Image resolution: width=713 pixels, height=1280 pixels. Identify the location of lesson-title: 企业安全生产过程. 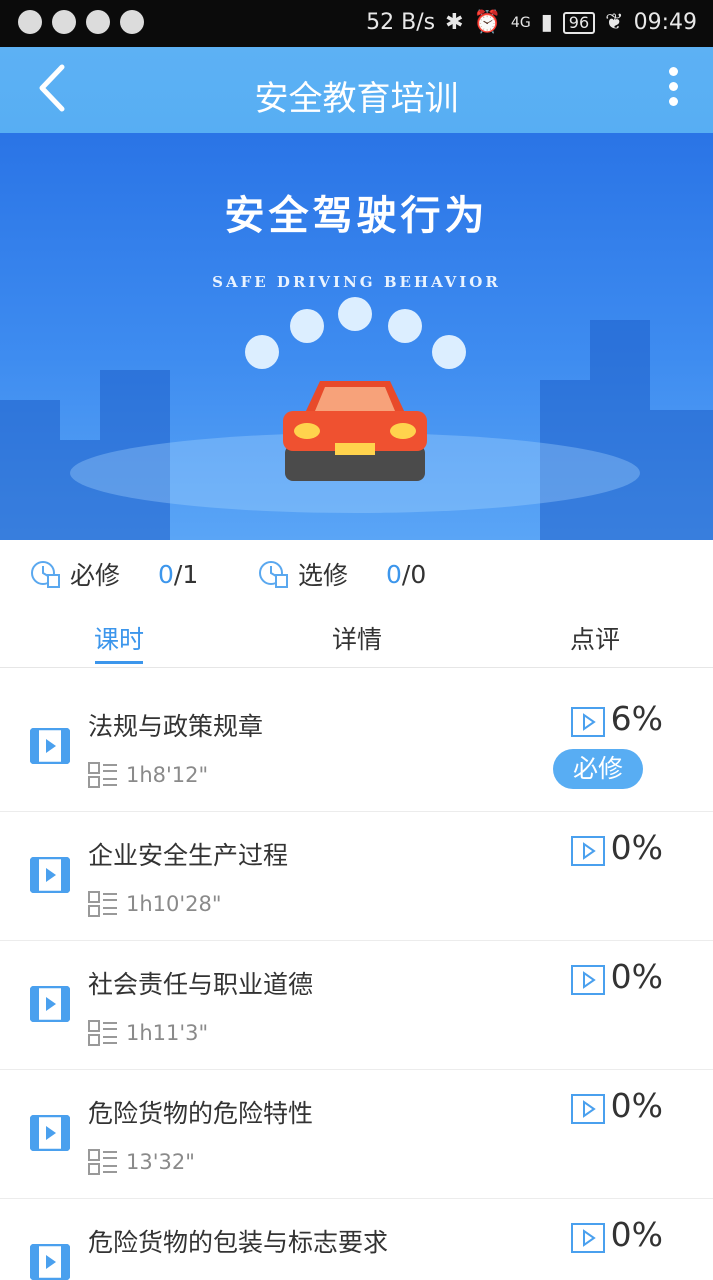
(188, 855).